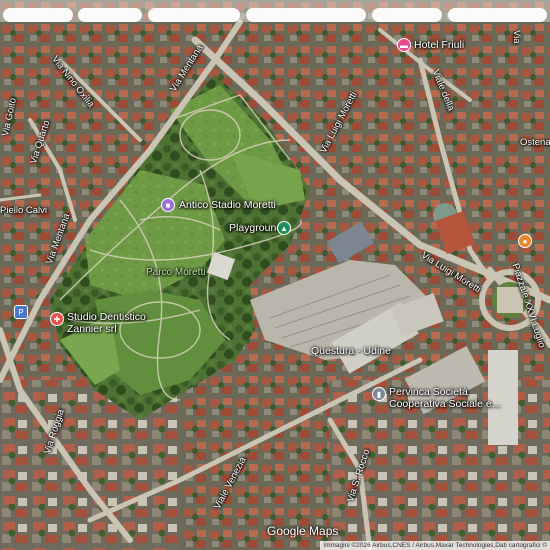 Image resolution: width=550 pixels, height=550 pixels. I want to click on parking-marker: P, so click(21, 312).